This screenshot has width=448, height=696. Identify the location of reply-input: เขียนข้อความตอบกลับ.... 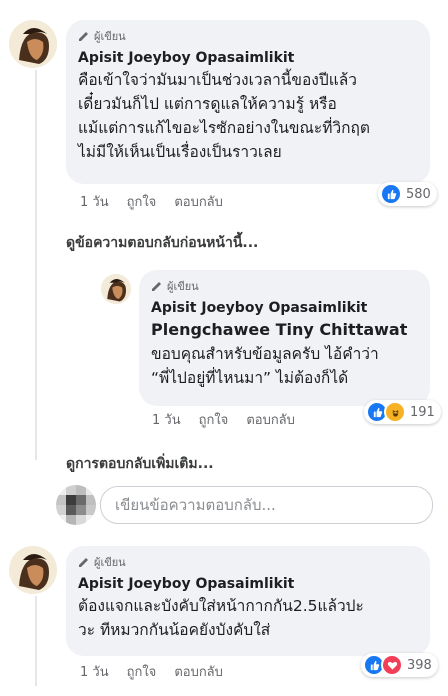
(266, 505).